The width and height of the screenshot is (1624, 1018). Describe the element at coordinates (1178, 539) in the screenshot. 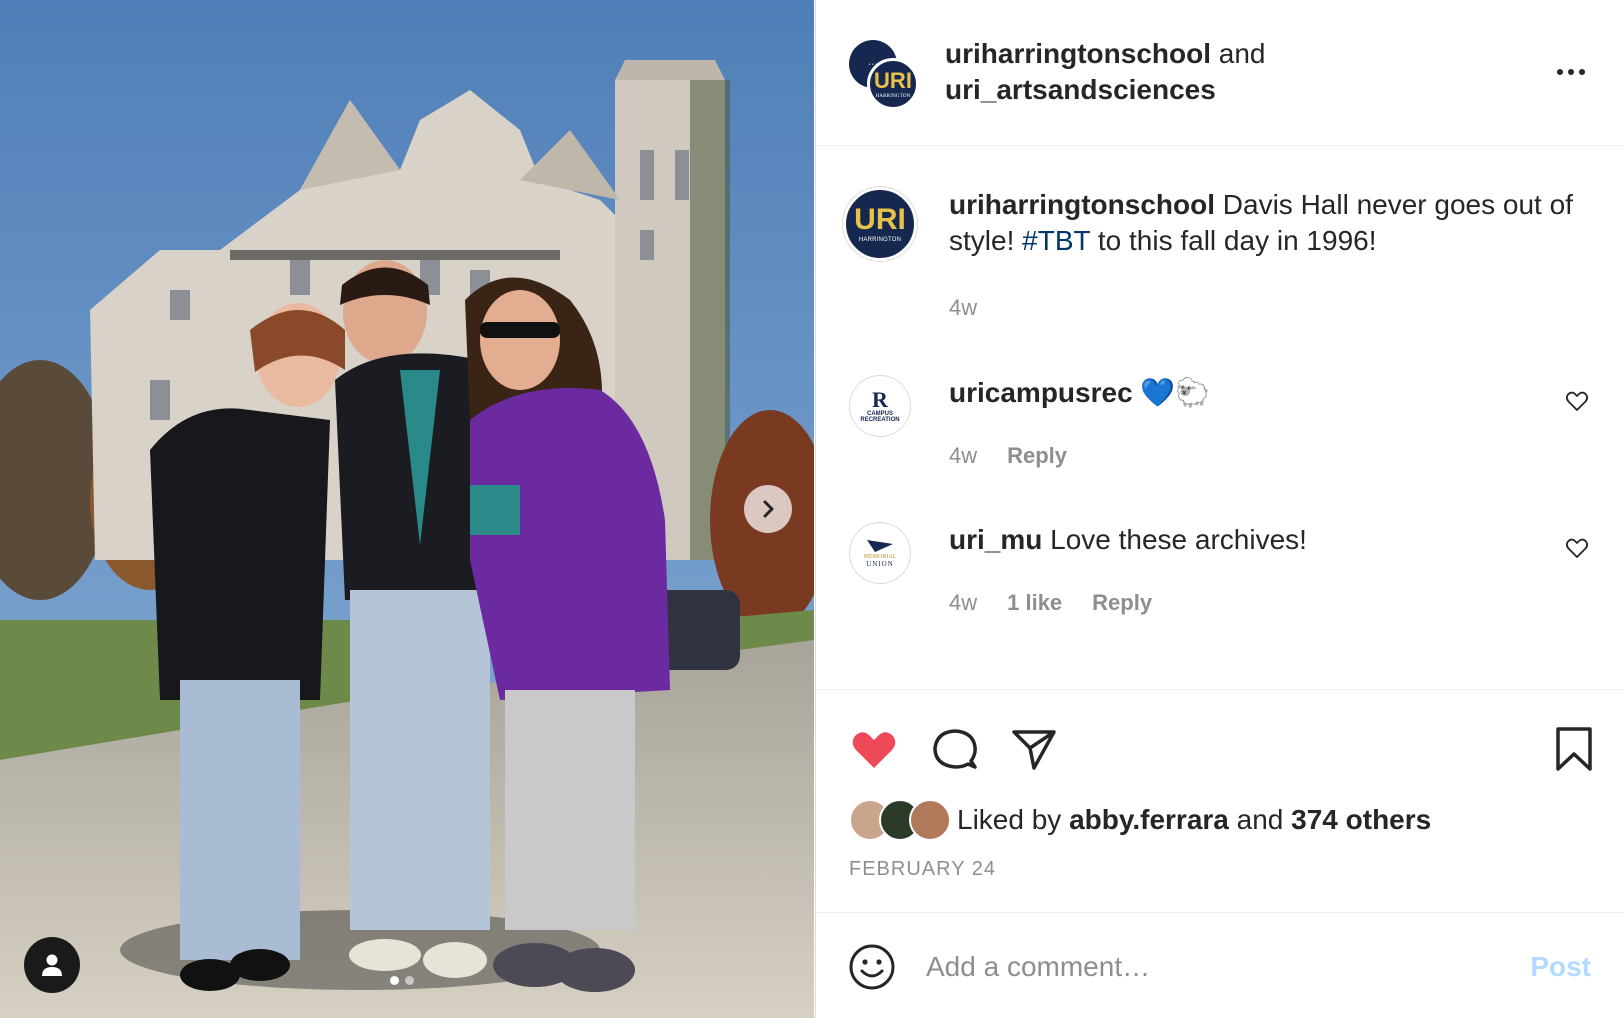

I see `comment-body: Love these archives!` at that location.